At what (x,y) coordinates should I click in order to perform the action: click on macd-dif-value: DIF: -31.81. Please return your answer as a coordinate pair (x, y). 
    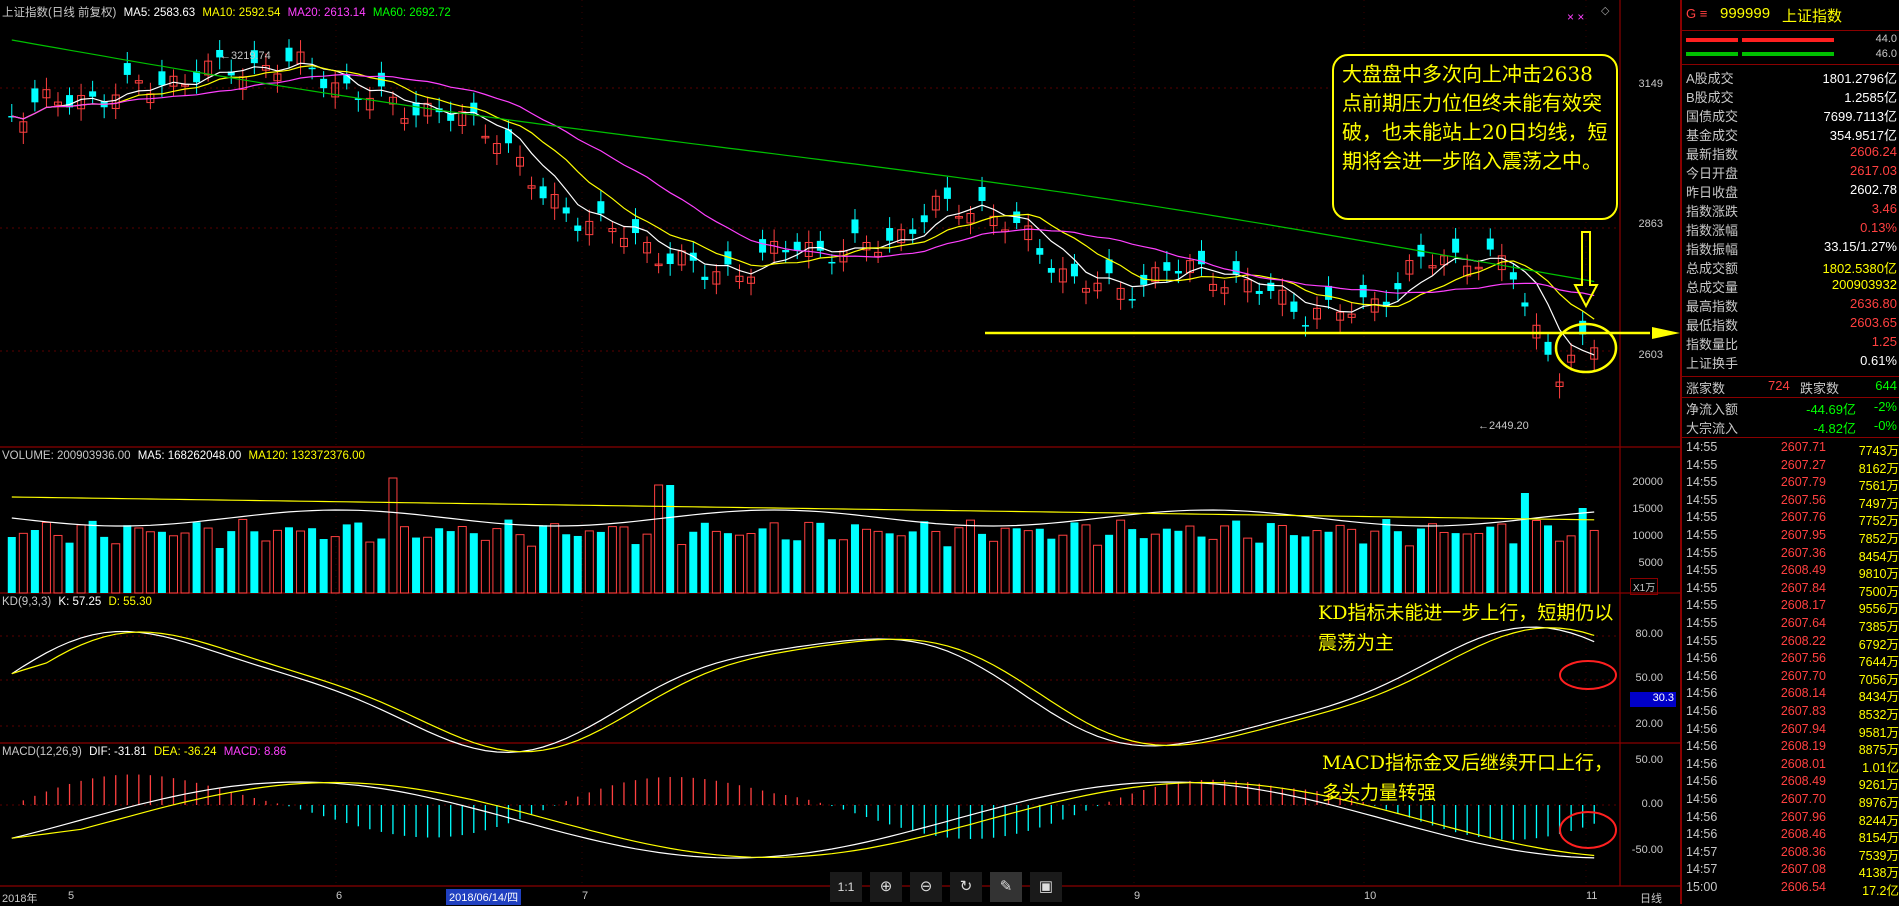
    Looking at the image, I should click on (118, 752).